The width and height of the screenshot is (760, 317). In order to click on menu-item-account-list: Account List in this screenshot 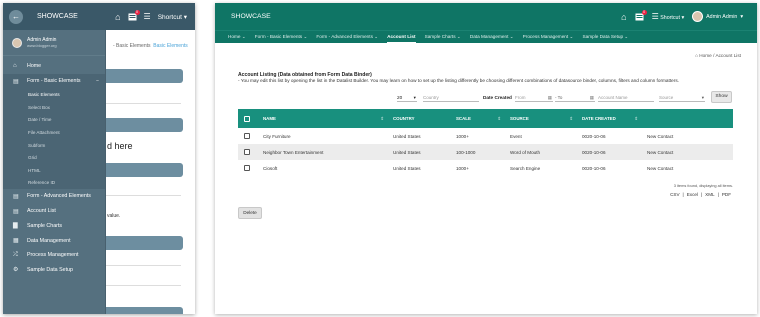, I will do `click(401, 38)`.